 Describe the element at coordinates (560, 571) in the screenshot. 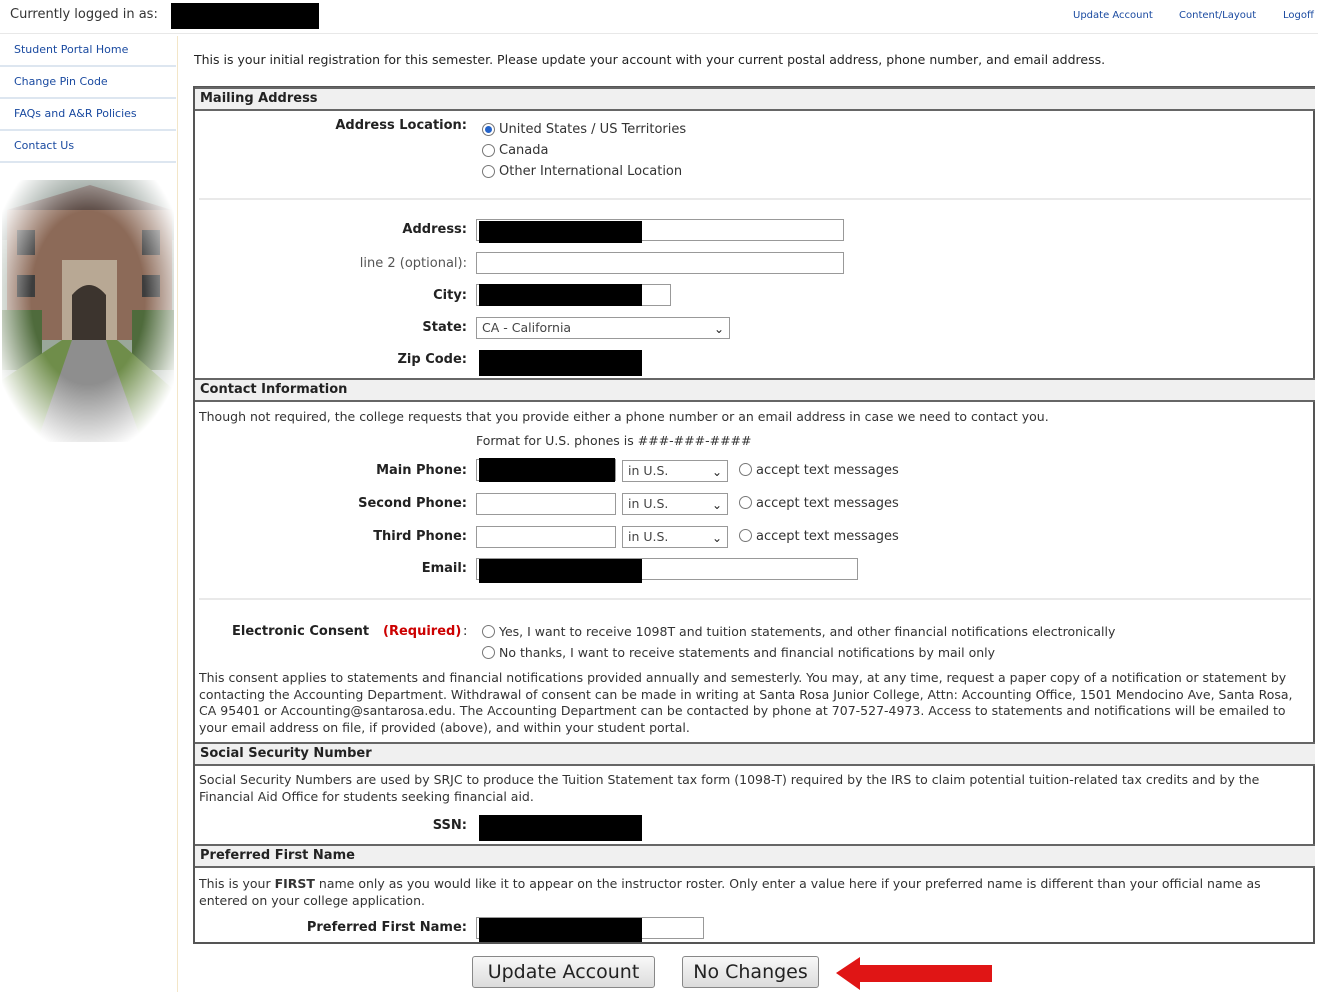

I see `redacted-email` at that location.